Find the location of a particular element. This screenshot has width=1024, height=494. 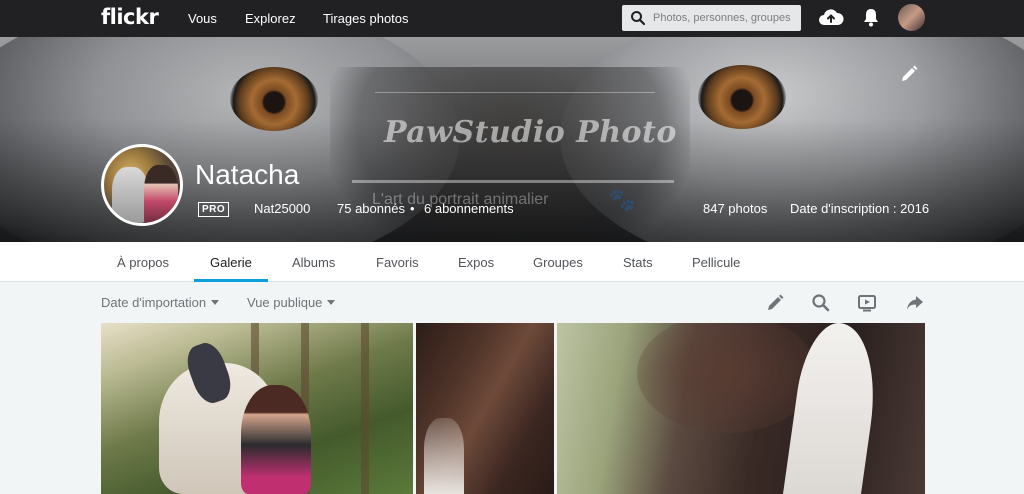

view-dropdown: Vue publique is located at coordinates (291, 302).